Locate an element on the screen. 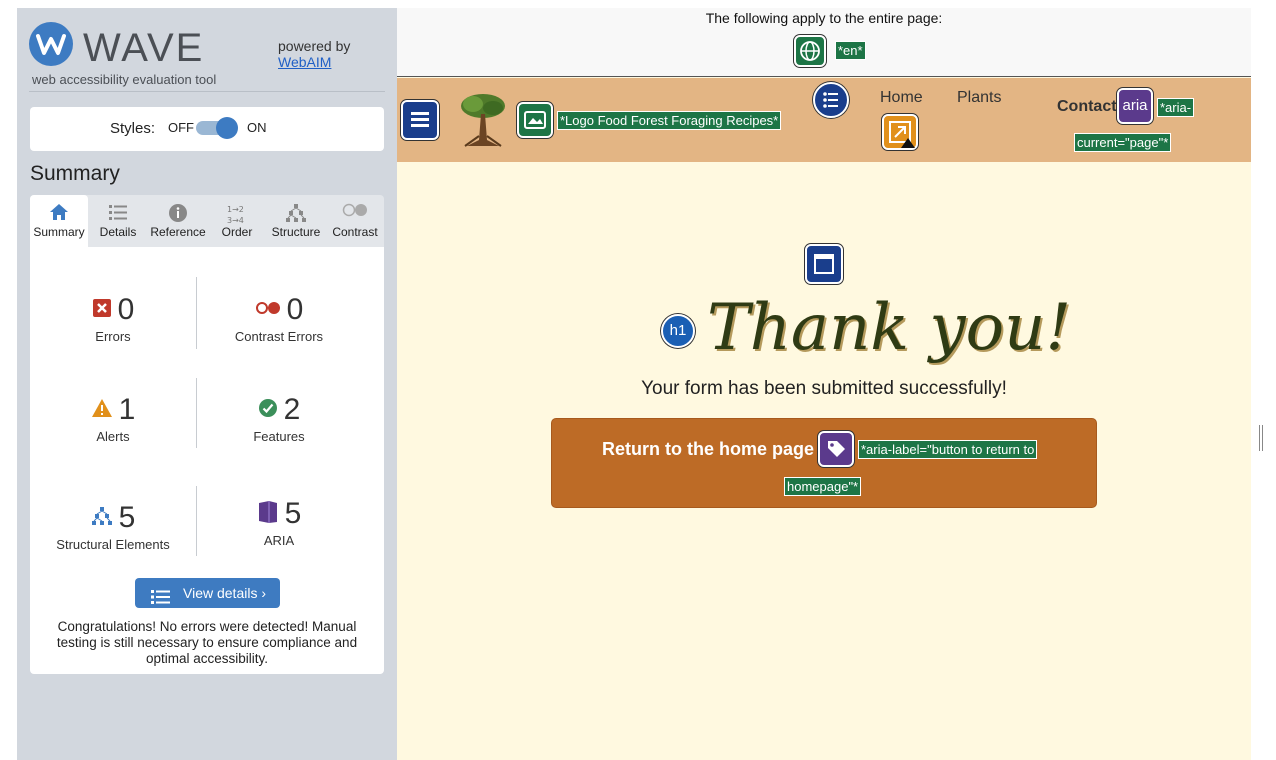  wave-title: WAVE is located at coordinates (144, 48).